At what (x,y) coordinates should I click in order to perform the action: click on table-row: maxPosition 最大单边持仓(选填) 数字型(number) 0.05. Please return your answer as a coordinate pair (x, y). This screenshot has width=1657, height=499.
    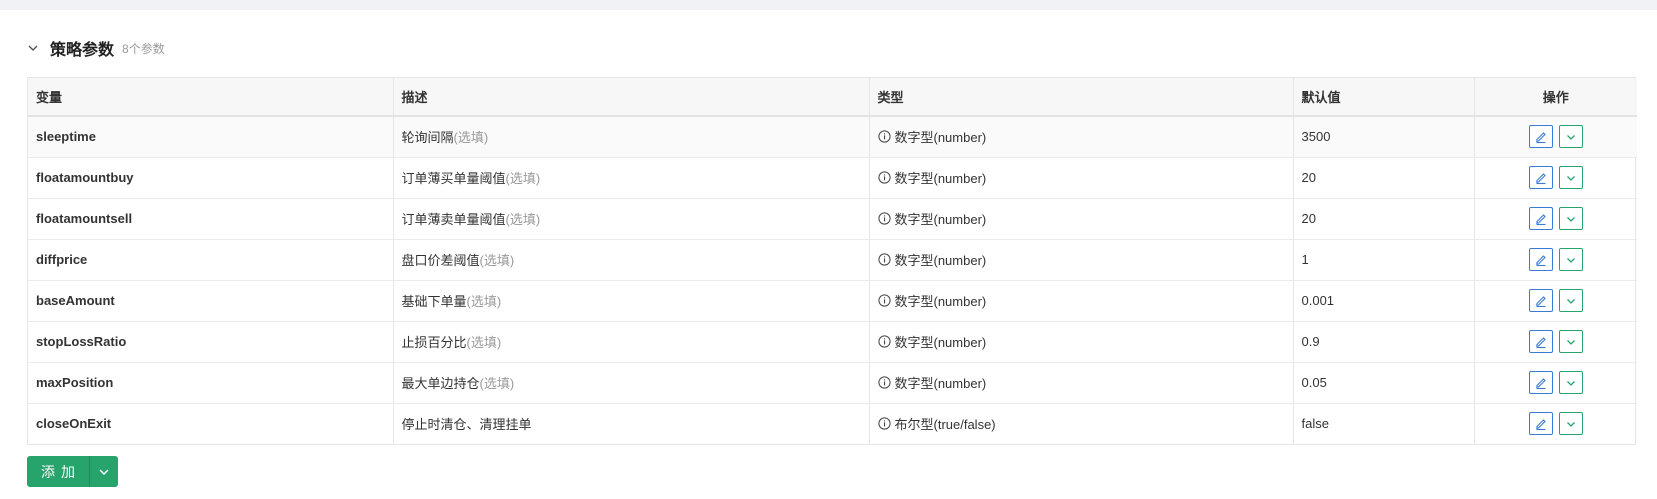
    Looking at the image, I should click on (832, 383).